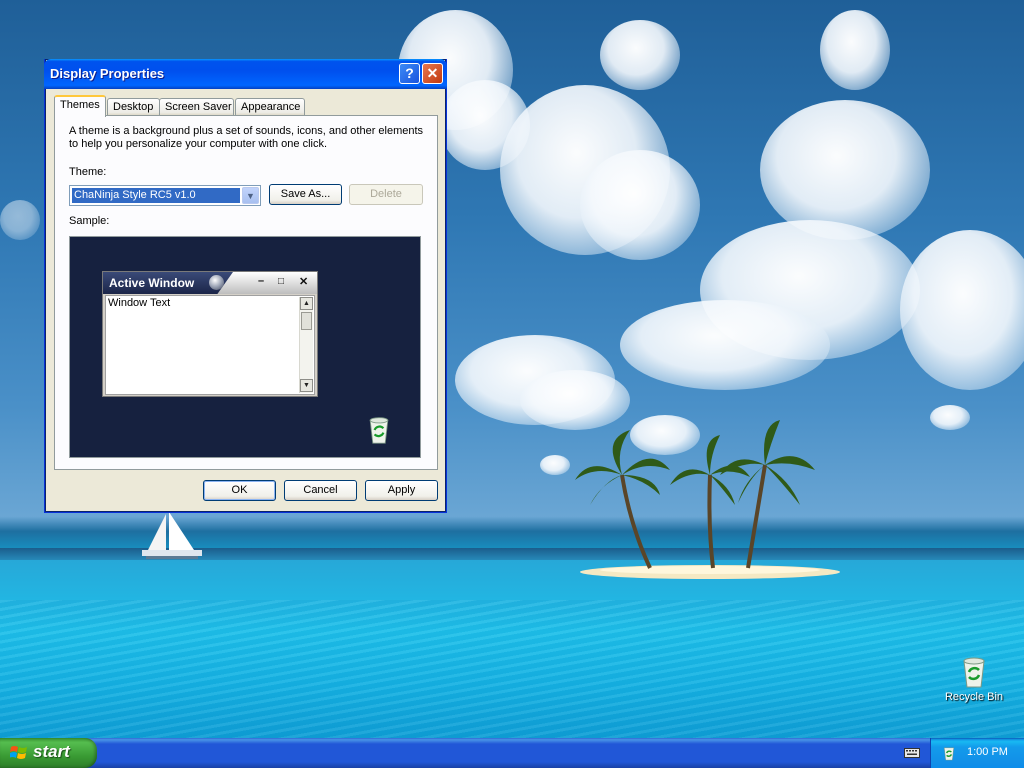 This screenshot has height=768, width=1024. Describe the element at coordinates (89, 221) in the screenshot. I see `sample-label: Sample:` at that location.